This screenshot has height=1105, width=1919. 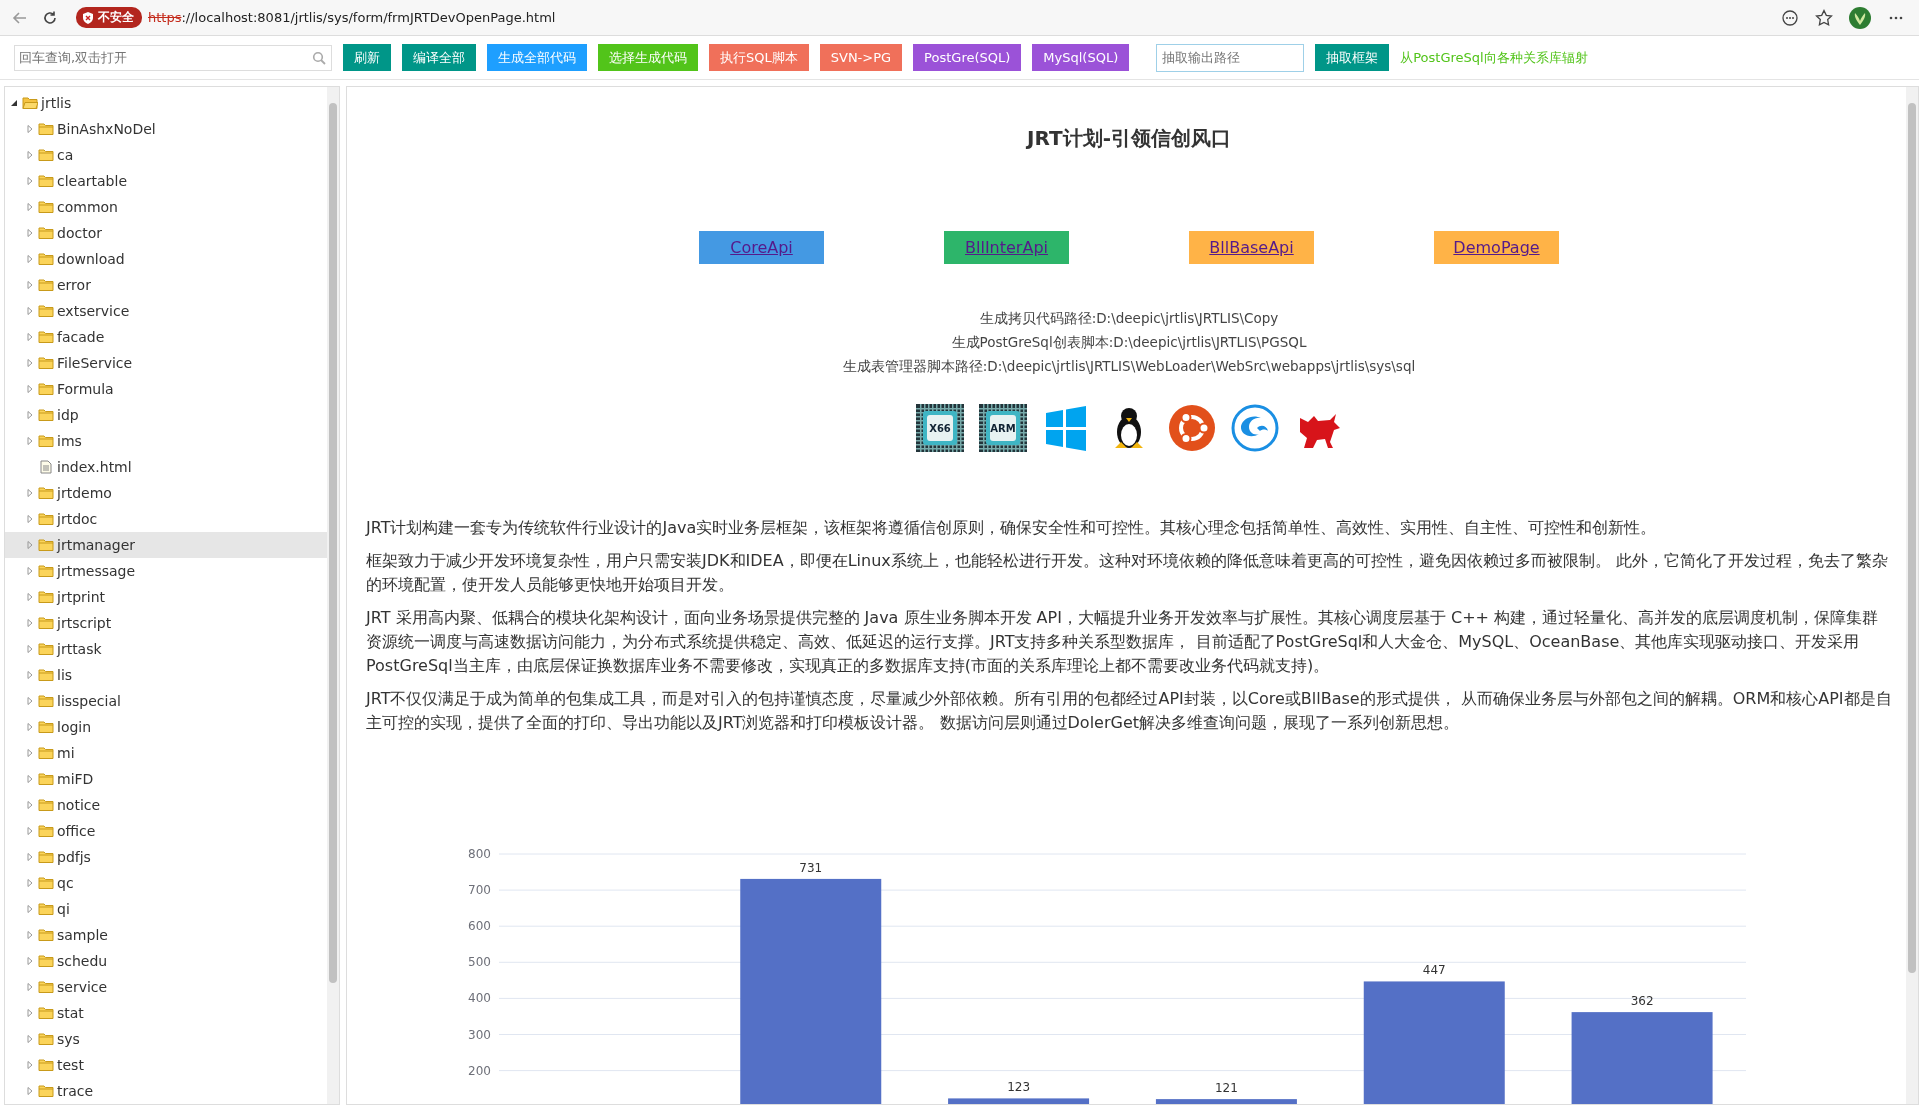 What do you see at coordinates (166, 935) in the screenshot?
I see `tree-item: sample` at bounding box center [166, 935].